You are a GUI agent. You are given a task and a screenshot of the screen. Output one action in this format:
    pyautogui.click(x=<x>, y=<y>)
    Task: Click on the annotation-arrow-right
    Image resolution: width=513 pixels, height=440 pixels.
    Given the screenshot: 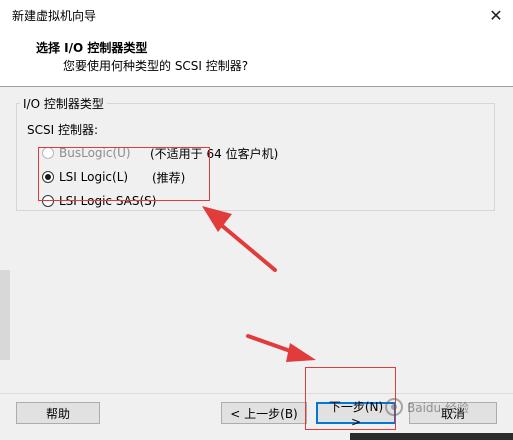 What is the action you would take?
    pyautogui.click(x=281, y=348)
    